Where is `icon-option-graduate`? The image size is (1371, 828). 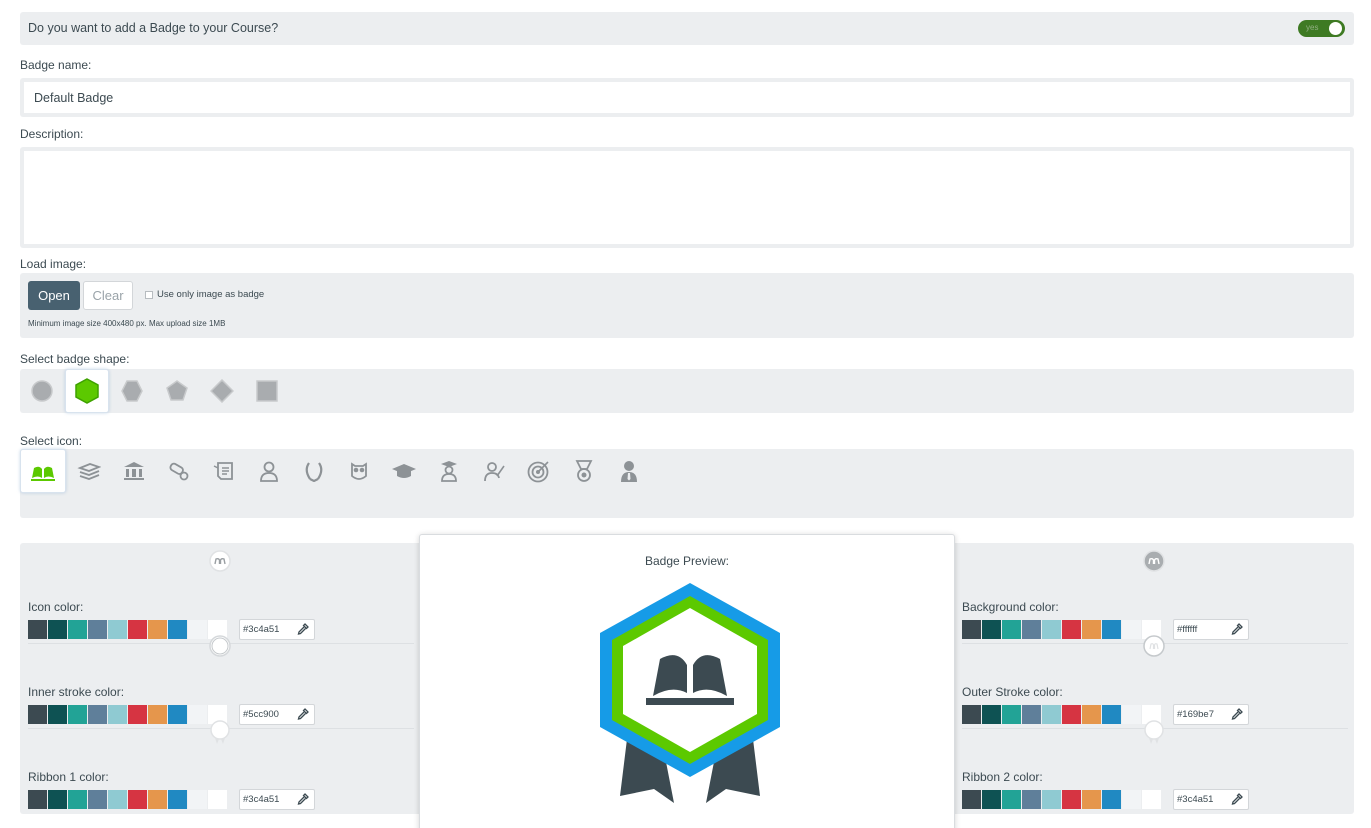
icon-option-graduate is located at coordinates (449, 471).